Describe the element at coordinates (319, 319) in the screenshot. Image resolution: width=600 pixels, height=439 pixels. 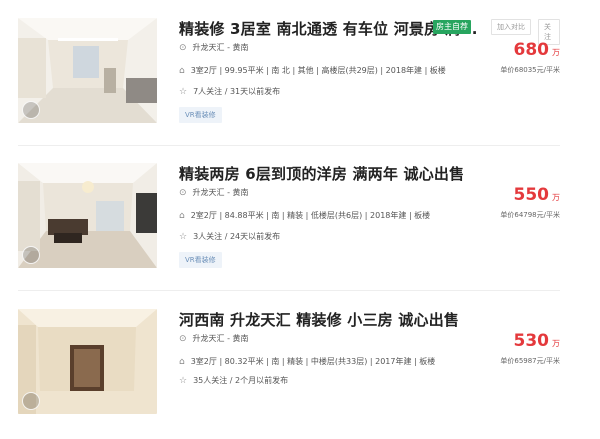
I see `listing-title: 河西南 升龙天汇 精装修 小三房 诚心出售` at that location.